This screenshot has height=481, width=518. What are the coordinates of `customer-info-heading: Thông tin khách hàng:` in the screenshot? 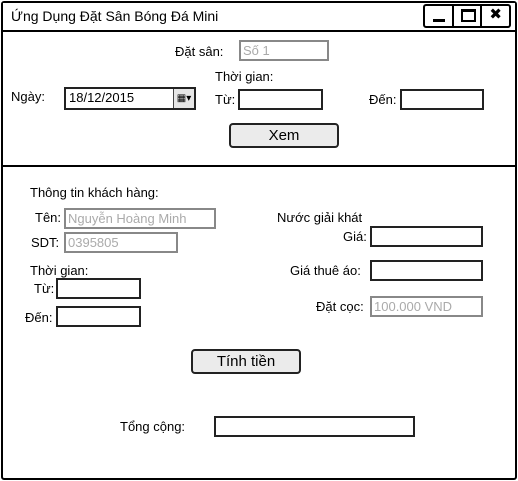 It's located at (94, 192).